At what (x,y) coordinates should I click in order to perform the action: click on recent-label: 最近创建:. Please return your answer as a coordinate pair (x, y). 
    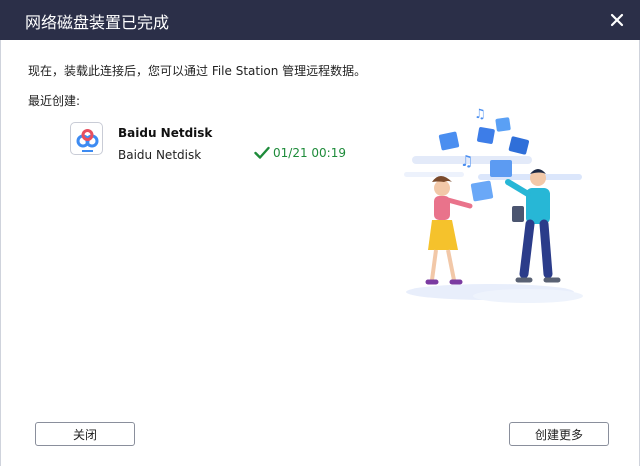
    Looking at the image, I should click on (54, 101).